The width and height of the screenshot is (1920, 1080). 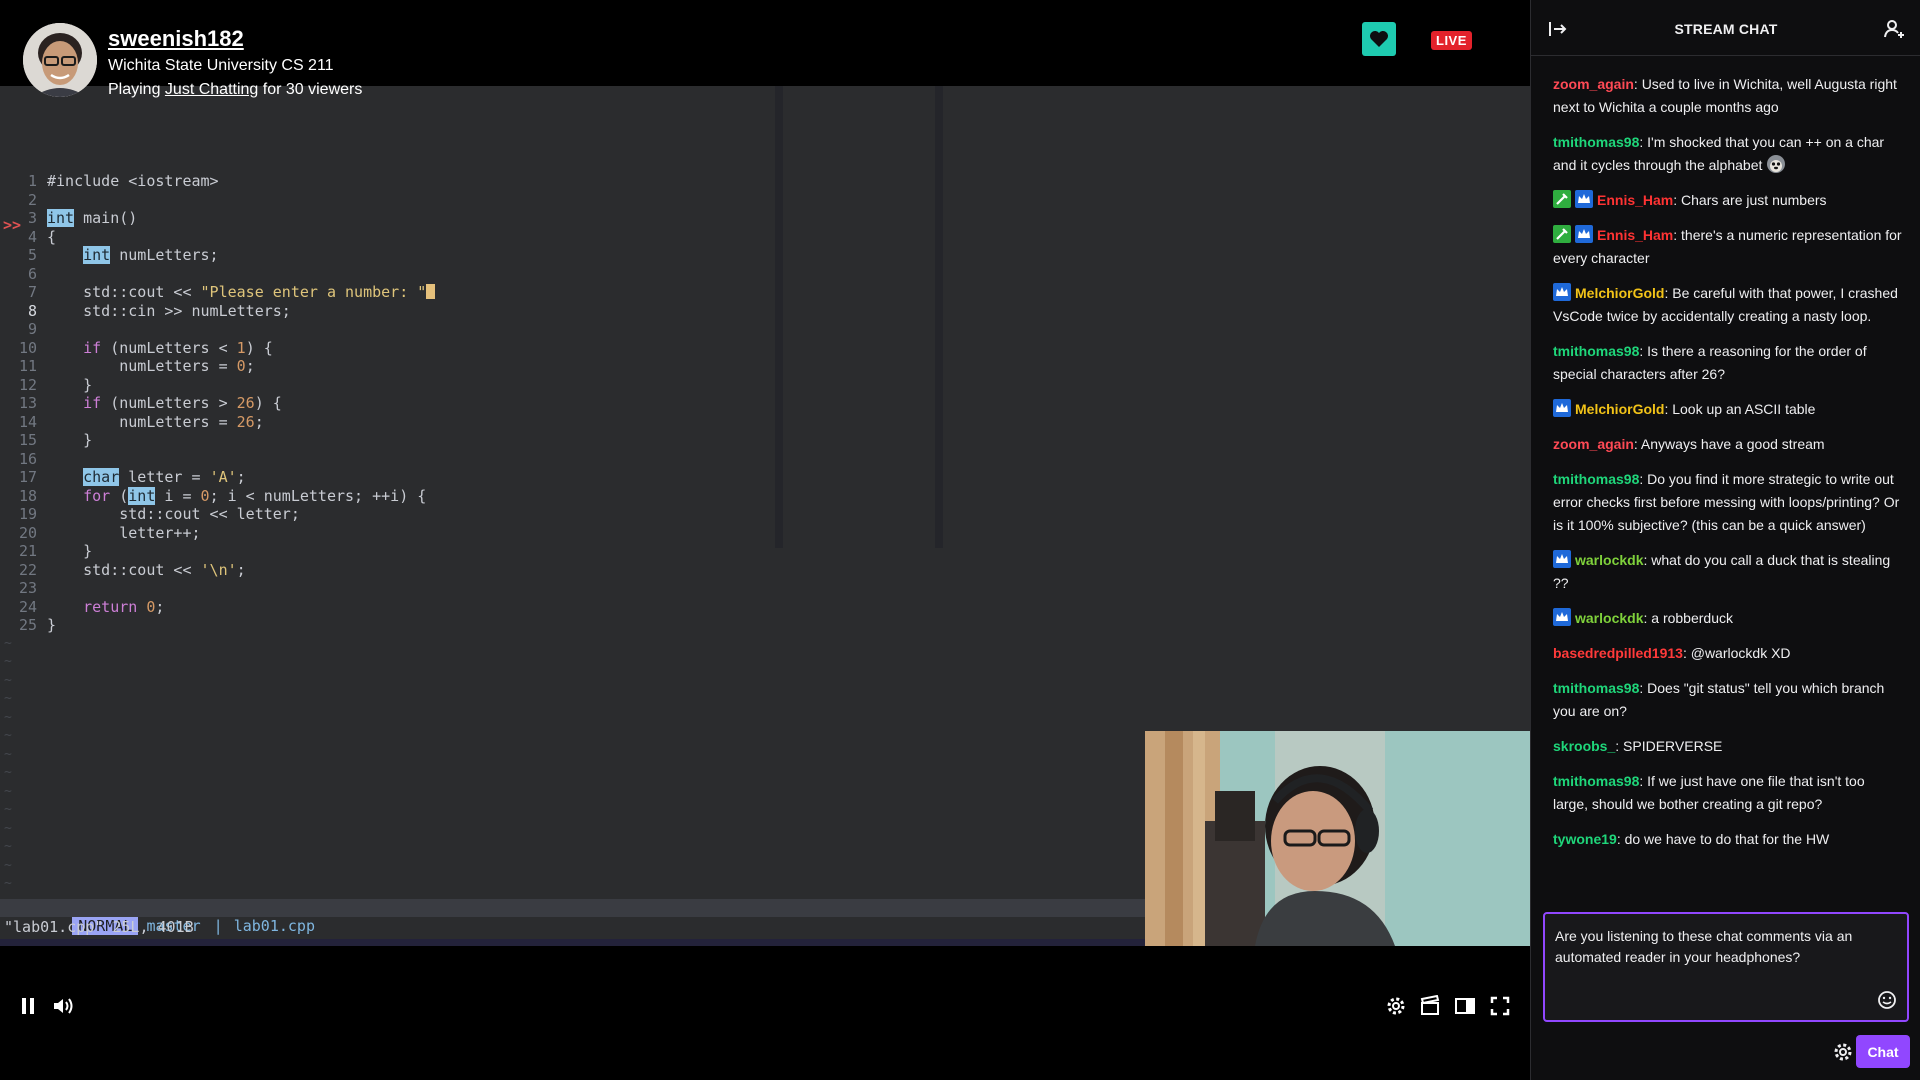 What do you see at coordinates (221, 65) in the screenshot?
I see `stream-title: Wichita State University CS 211` at bounding box center [221, 65].